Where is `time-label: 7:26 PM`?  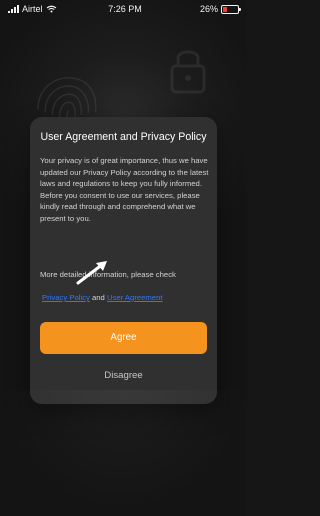
time-label: 7:26 PM is located at coordinates (125, 9).